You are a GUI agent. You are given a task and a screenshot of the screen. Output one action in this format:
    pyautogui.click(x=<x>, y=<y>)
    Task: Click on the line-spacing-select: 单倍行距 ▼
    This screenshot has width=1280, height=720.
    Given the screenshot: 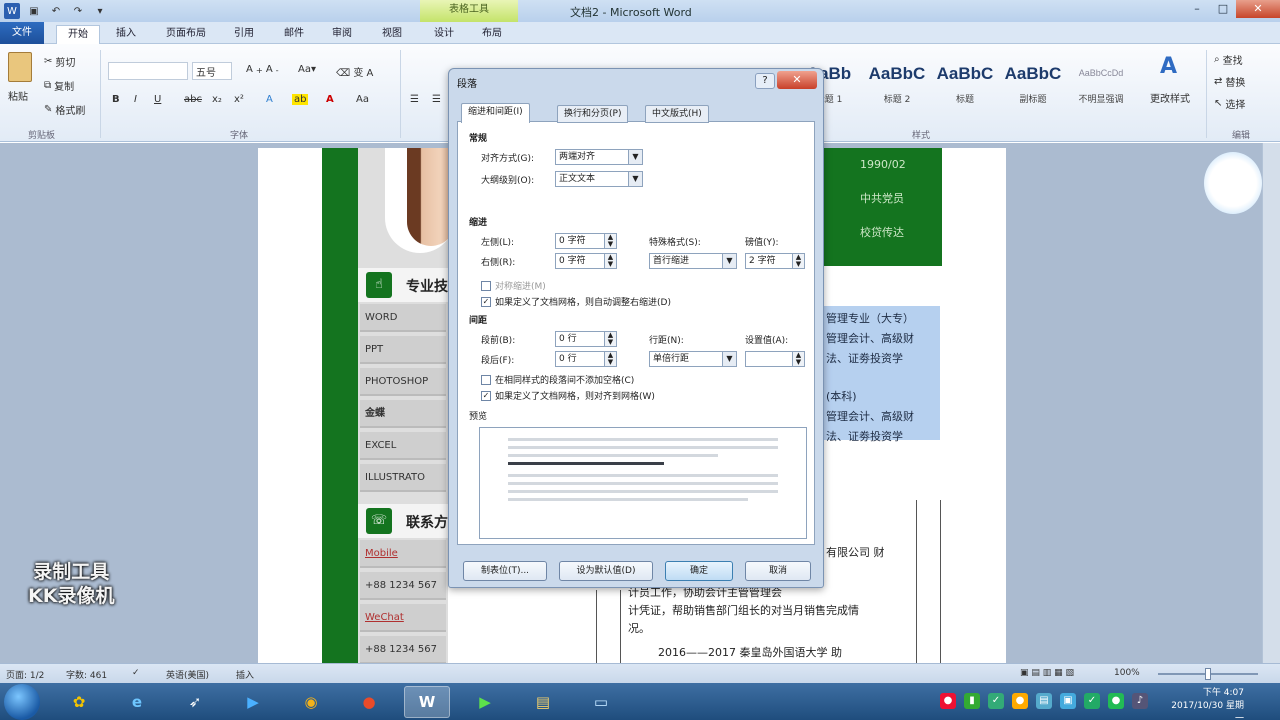 What is the action you would take?
    pyautogui.click(x=693, y=359)
    